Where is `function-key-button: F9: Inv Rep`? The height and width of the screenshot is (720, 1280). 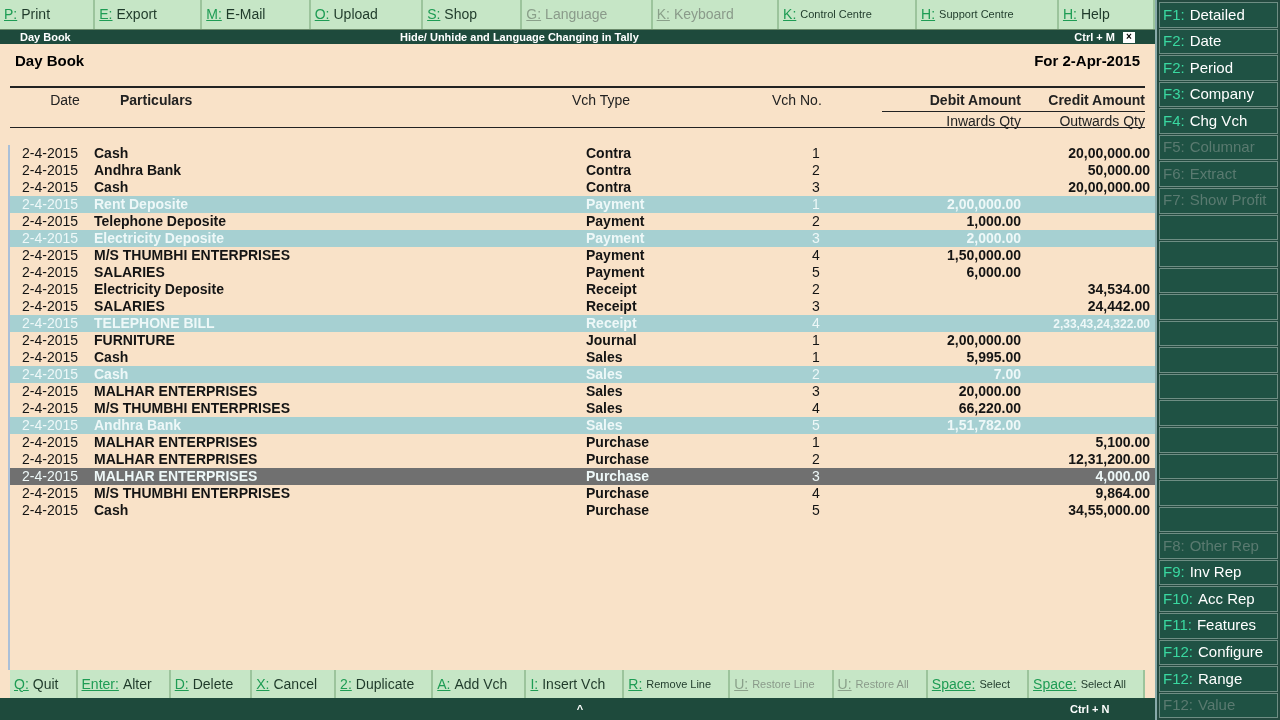 function-key-button: F9: Inv Rep is located at coordinates (1218, 572).